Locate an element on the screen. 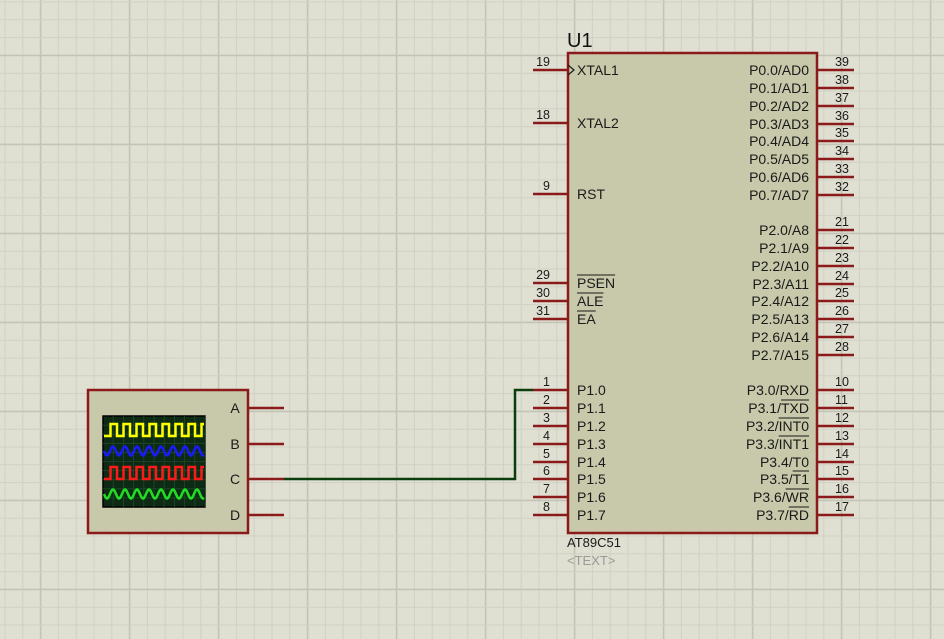  pin-number: 23 is located at coordinates (842, 258).